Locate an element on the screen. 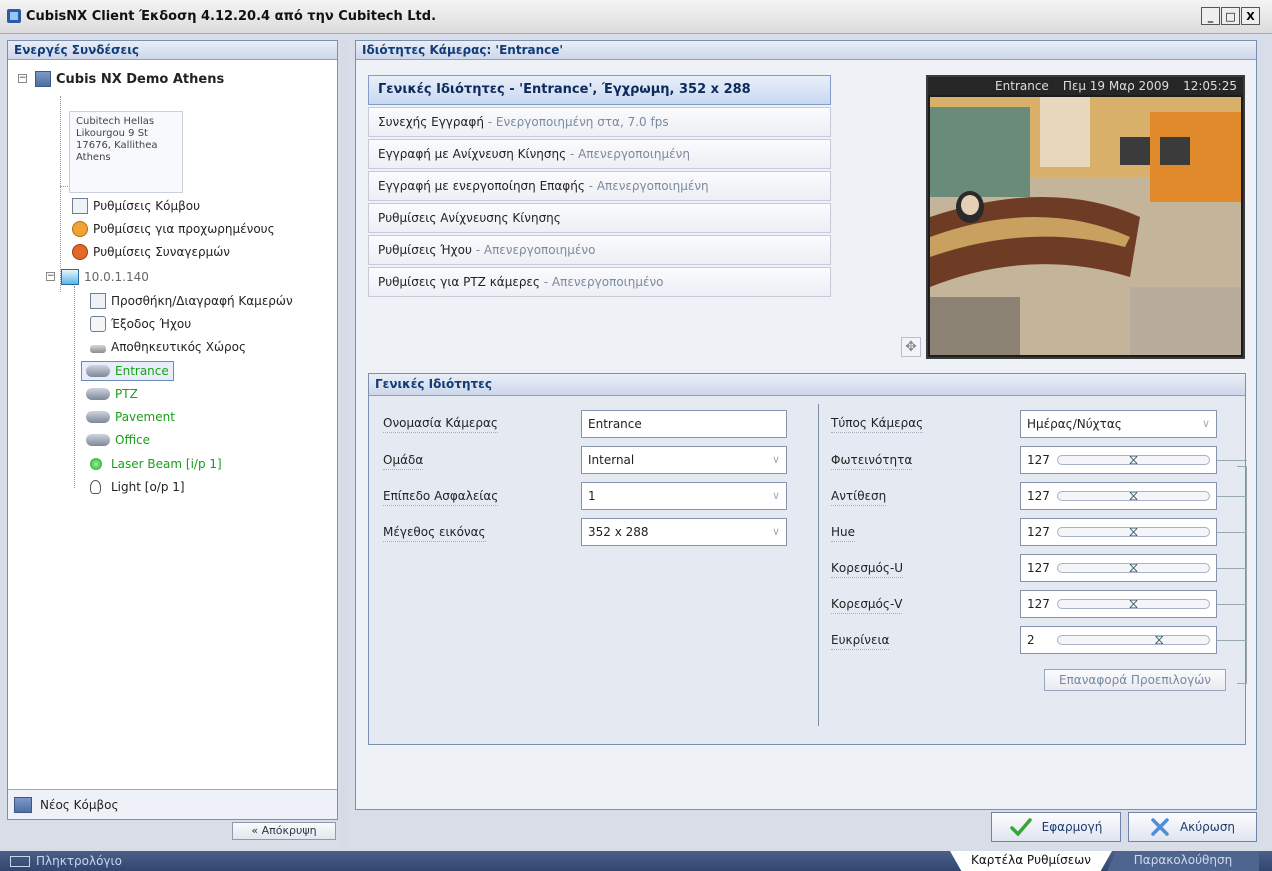 The image size is (1272, 871). slider-value: 2 is located at coordinates (1031, 640).